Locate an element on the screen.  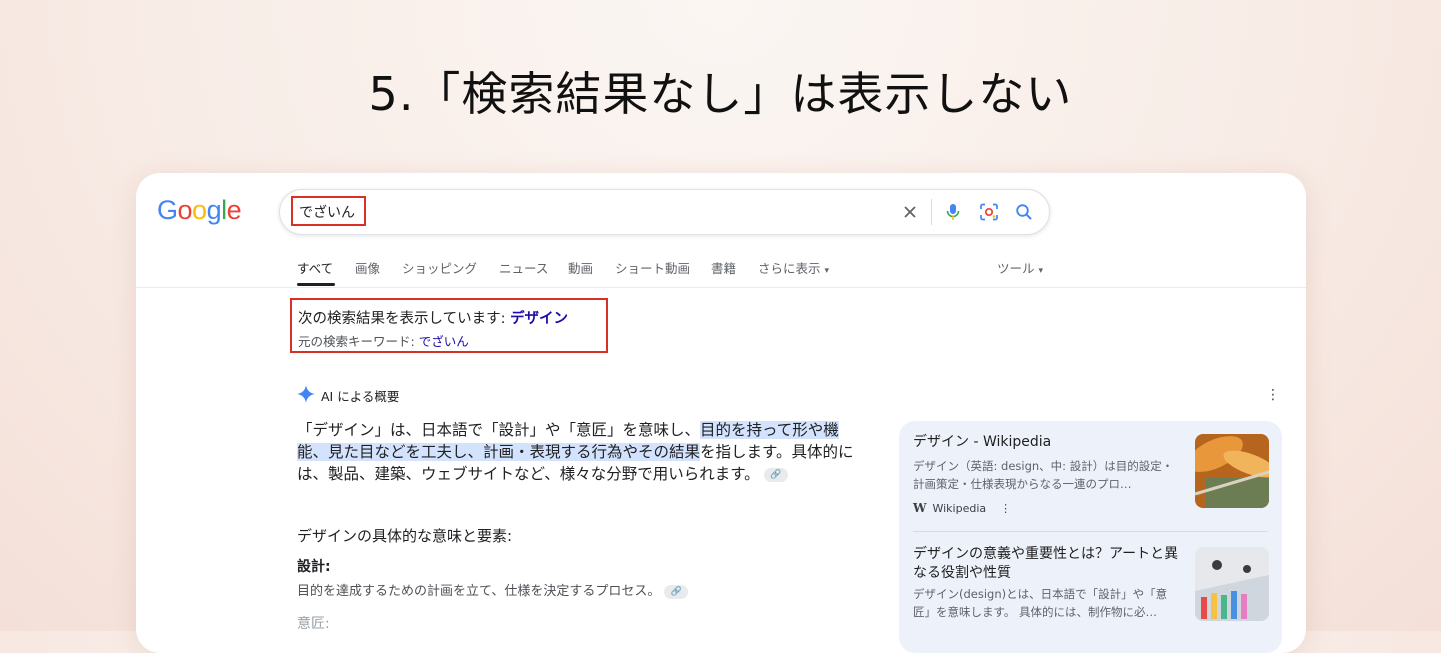
tab-short-videos: ショート動画 is located at coordinates (652, 267).